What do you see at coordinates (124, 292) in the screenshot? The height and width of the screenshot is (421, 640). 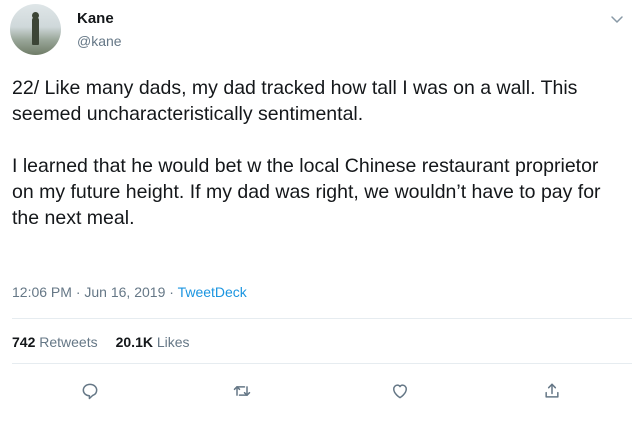 I see `tweet-date: Jun 16, 2019` at bounding box center [124, 292].